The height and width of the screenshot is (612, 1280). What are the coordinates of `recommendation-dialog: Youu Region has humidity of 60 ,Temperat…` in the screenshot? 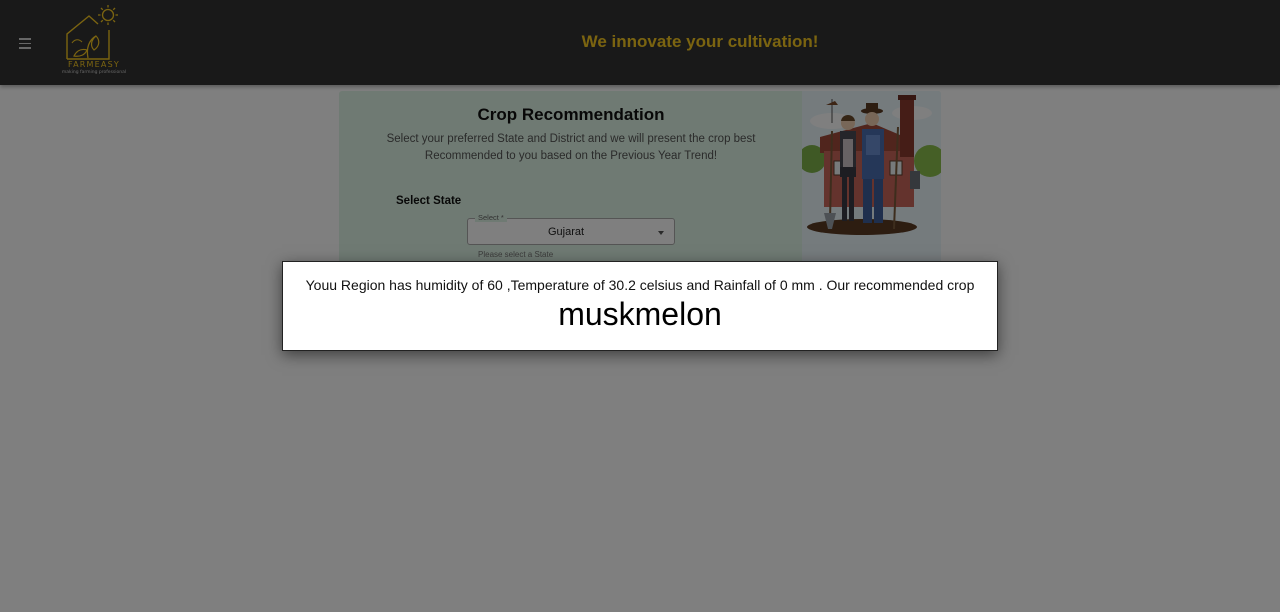 It's located at (640, 306).